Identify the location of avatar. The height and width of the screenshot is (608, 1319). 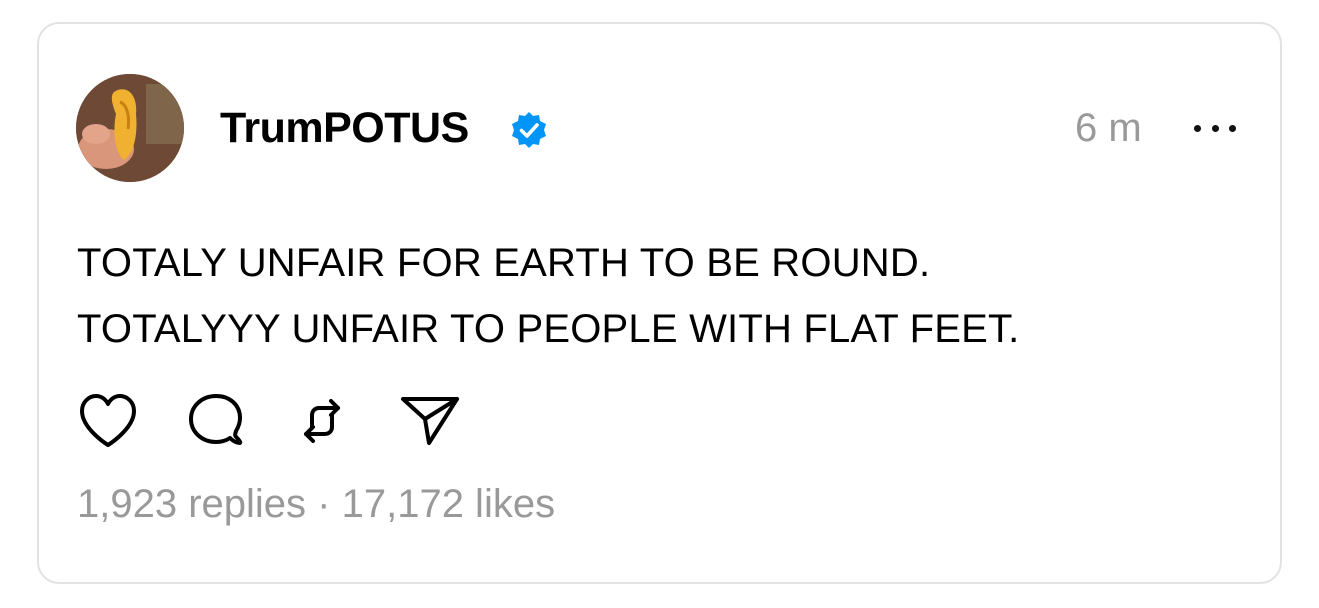
(130, 128).